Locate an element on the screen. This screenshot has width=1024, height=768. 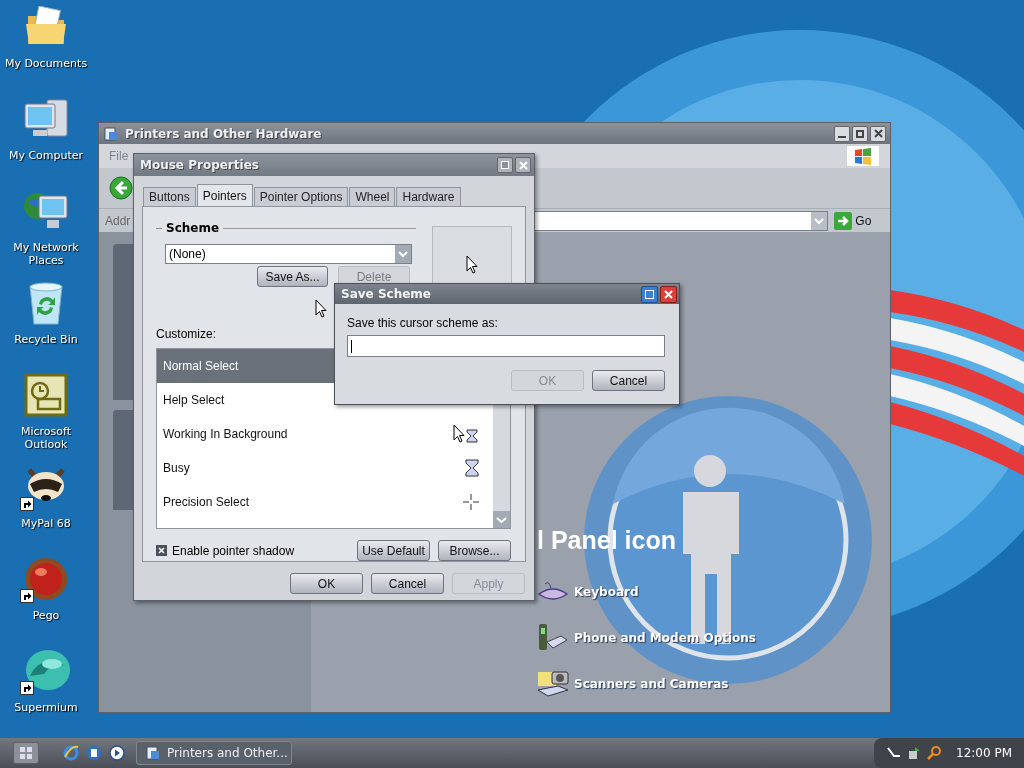
checkbox-label: Enable pointer shadow is located at coordinates (233, 551).